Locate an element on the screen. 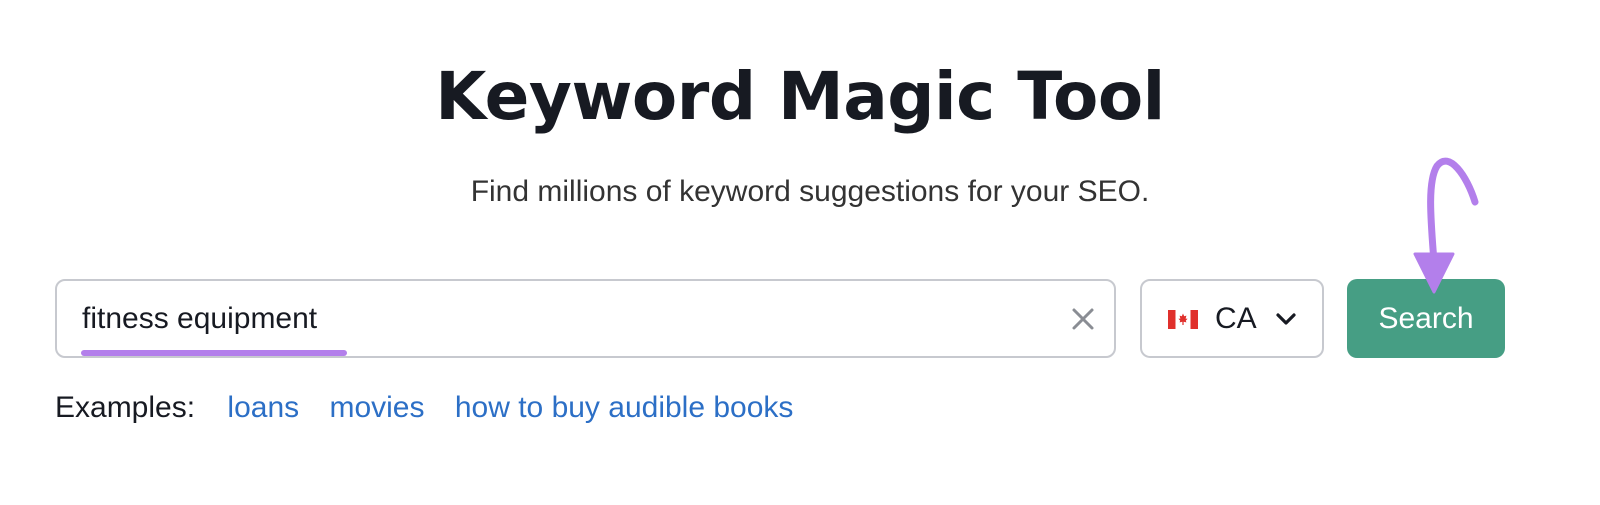 The height and width of the screenshot is (505, 1600). page-title: Keyword Magic Tool is located at coordinates (800, 96).